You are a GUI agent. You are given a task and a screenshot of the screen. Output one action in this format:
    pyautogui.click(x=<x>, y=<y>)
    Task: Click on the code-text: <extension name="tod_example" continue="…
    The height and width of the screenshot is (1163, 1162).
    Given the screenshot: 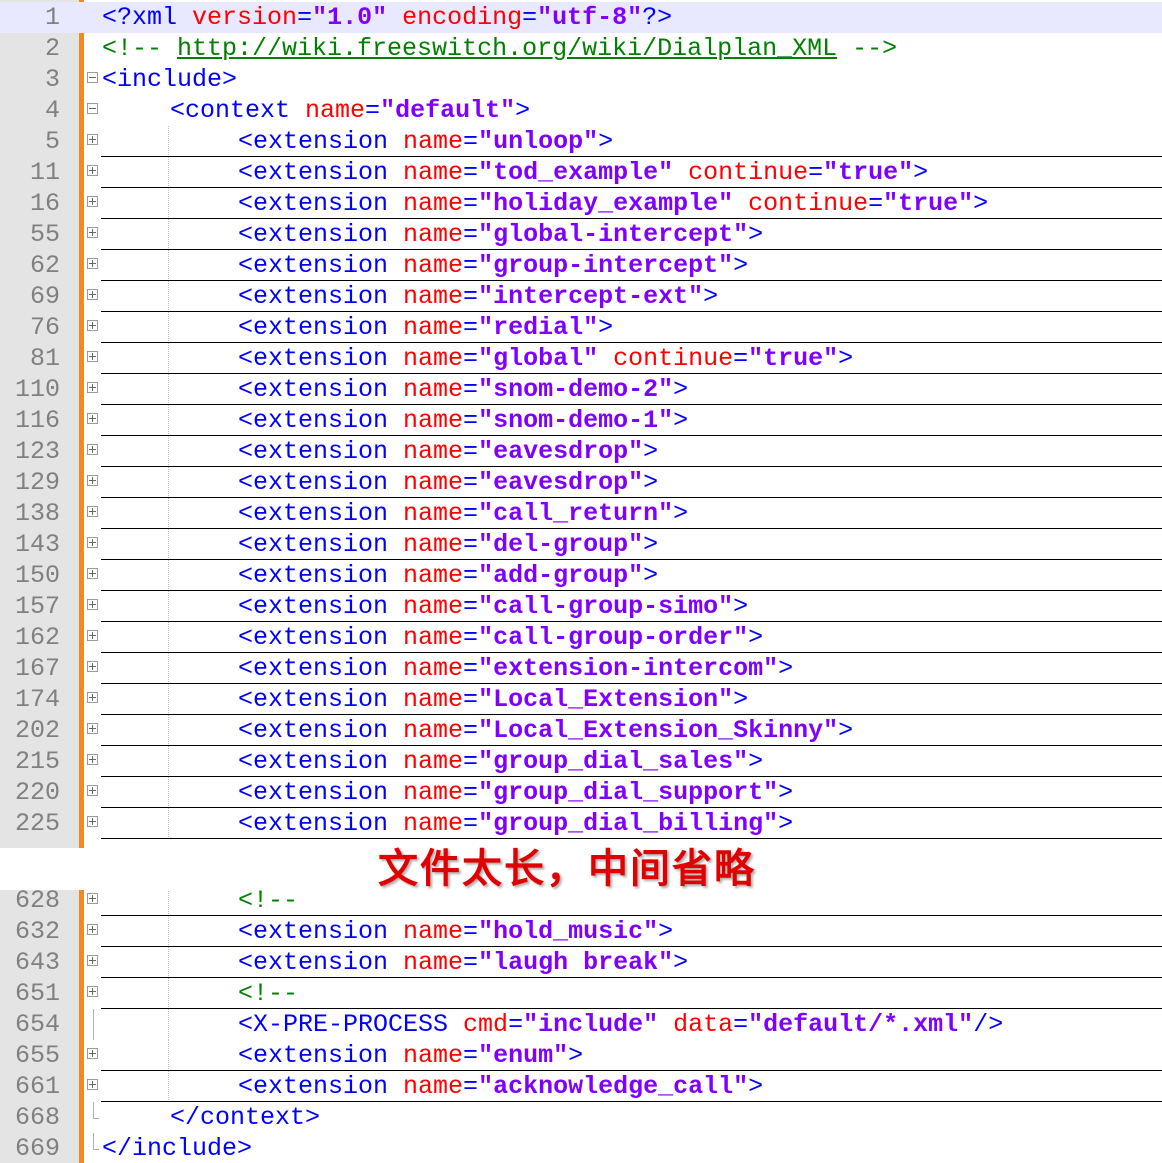 What is the action you would take?
    pyautogui.click(x=583, y=172)
    